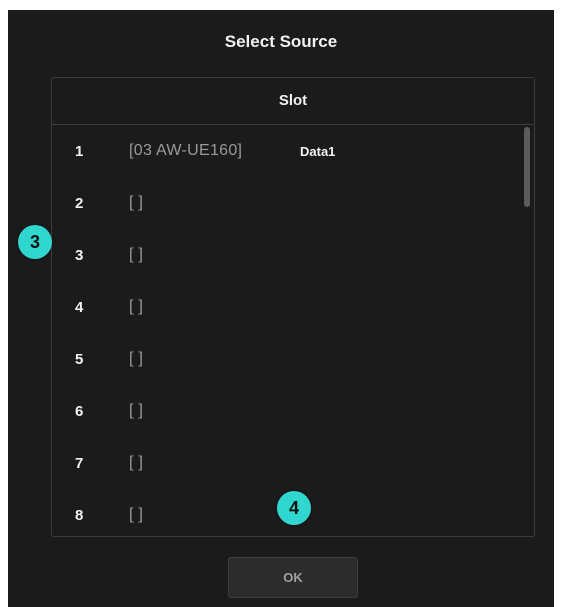 The height and width of the screenshot is (607, 562). I want to click on slot-number: 6, so click(79, 411).